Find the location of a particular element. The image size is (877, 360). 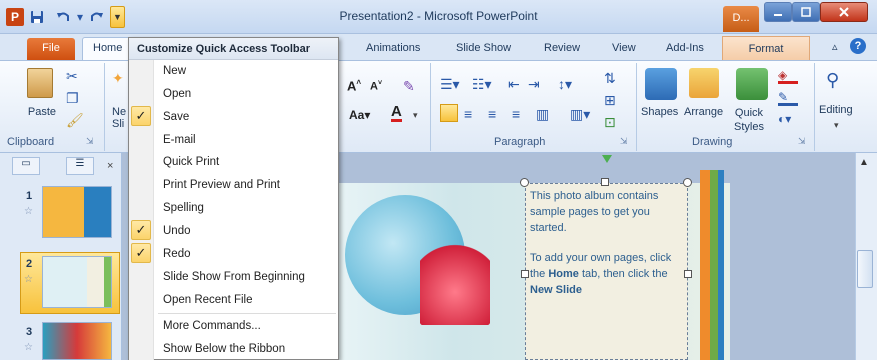

tab-slide-show: Slide Show is located at coordinates (483, 48).